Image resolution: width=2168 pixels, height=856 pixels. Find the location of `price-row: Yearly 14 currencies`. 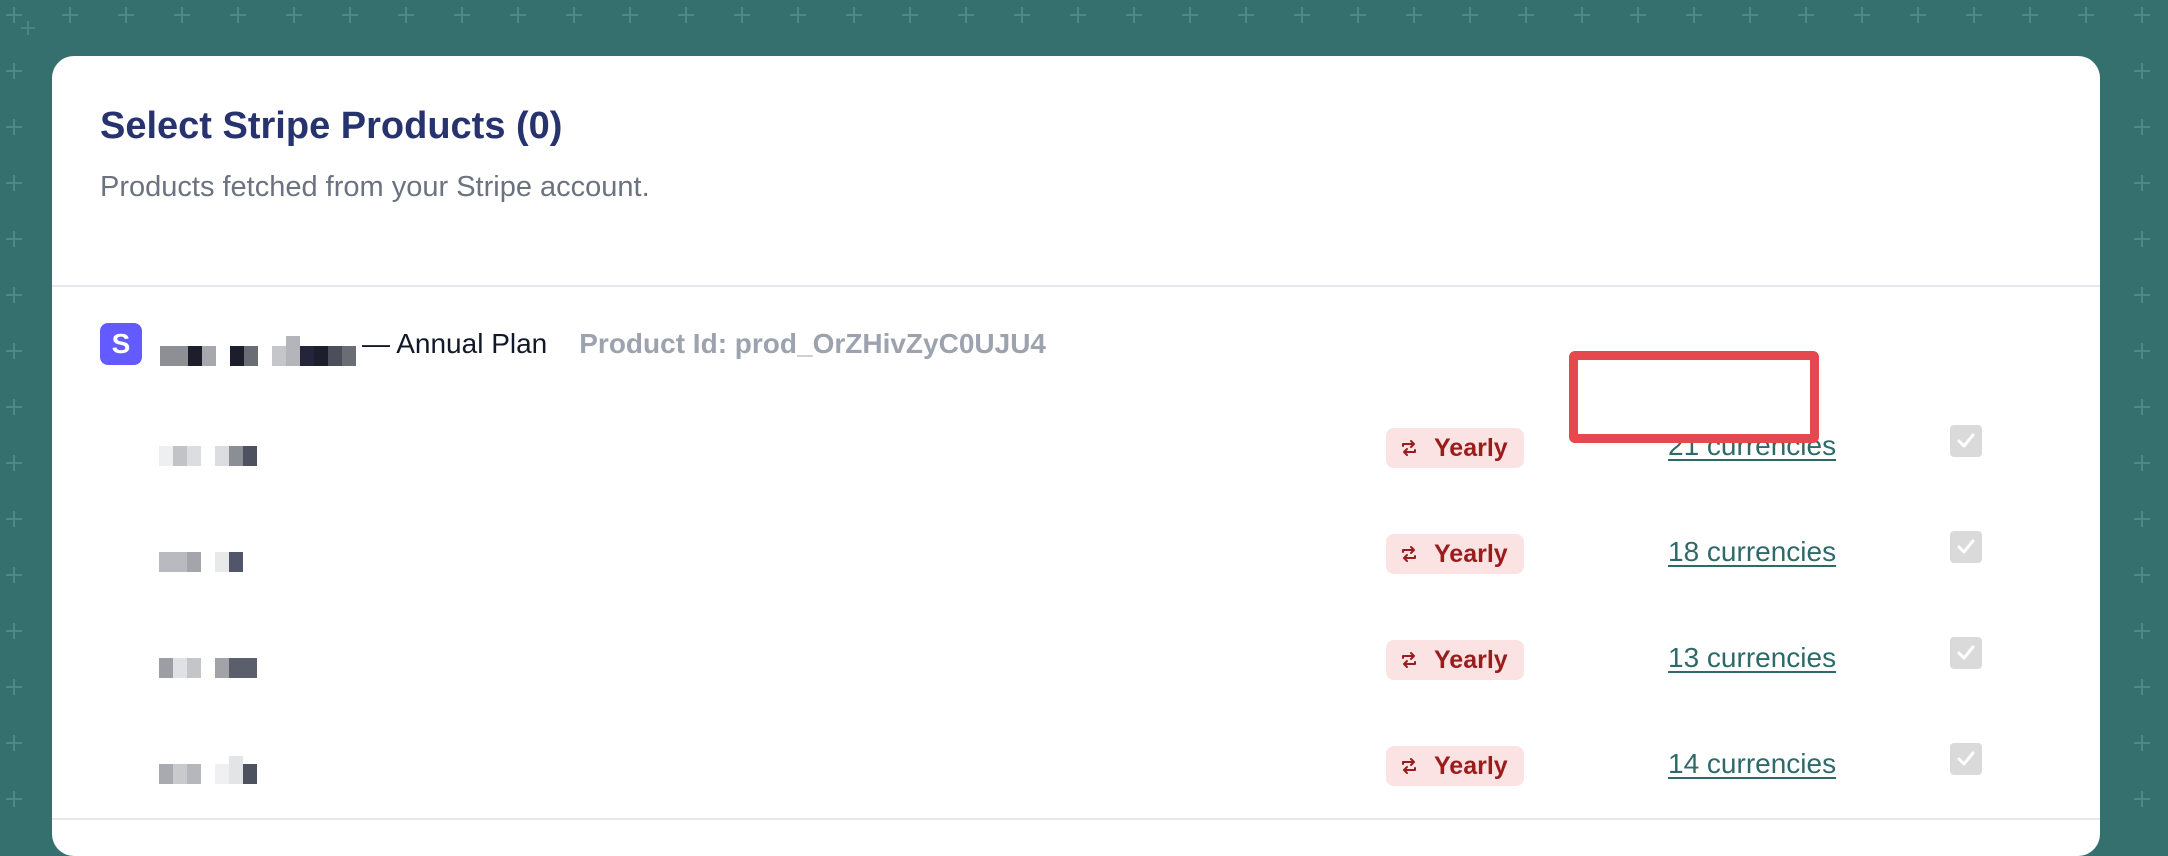

price-row: Yearly 14 currencies is located at coordinates (1076, 766).